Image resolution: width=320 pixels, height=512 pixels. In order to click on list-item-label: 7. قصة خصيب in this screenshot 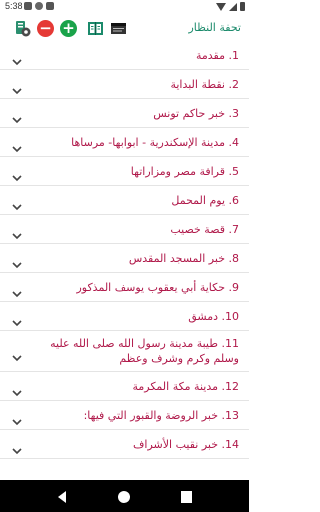, I will do `click(204, 229)`.